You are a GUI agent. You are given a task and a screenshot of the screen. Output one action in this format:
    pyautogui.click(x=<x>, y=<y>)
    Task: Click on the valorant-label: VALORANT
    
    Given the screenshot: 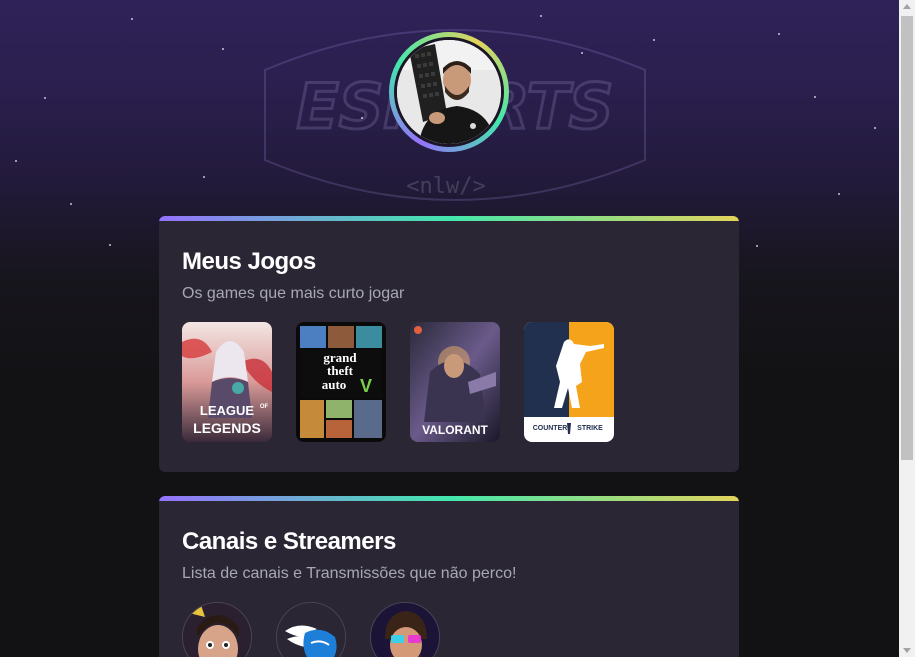 What is the action you would take?
    pyautogui.click(x=455, y=430)
    